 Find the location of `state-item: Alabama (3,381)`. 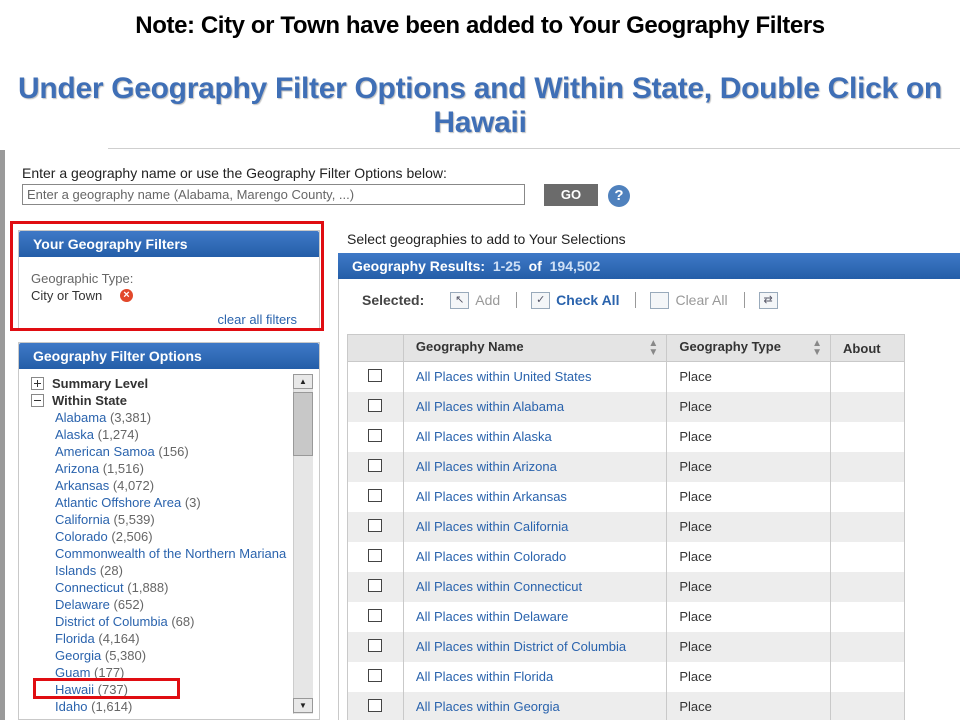

state-item: Alabama (3,381) is located at coordinates (173, 417).